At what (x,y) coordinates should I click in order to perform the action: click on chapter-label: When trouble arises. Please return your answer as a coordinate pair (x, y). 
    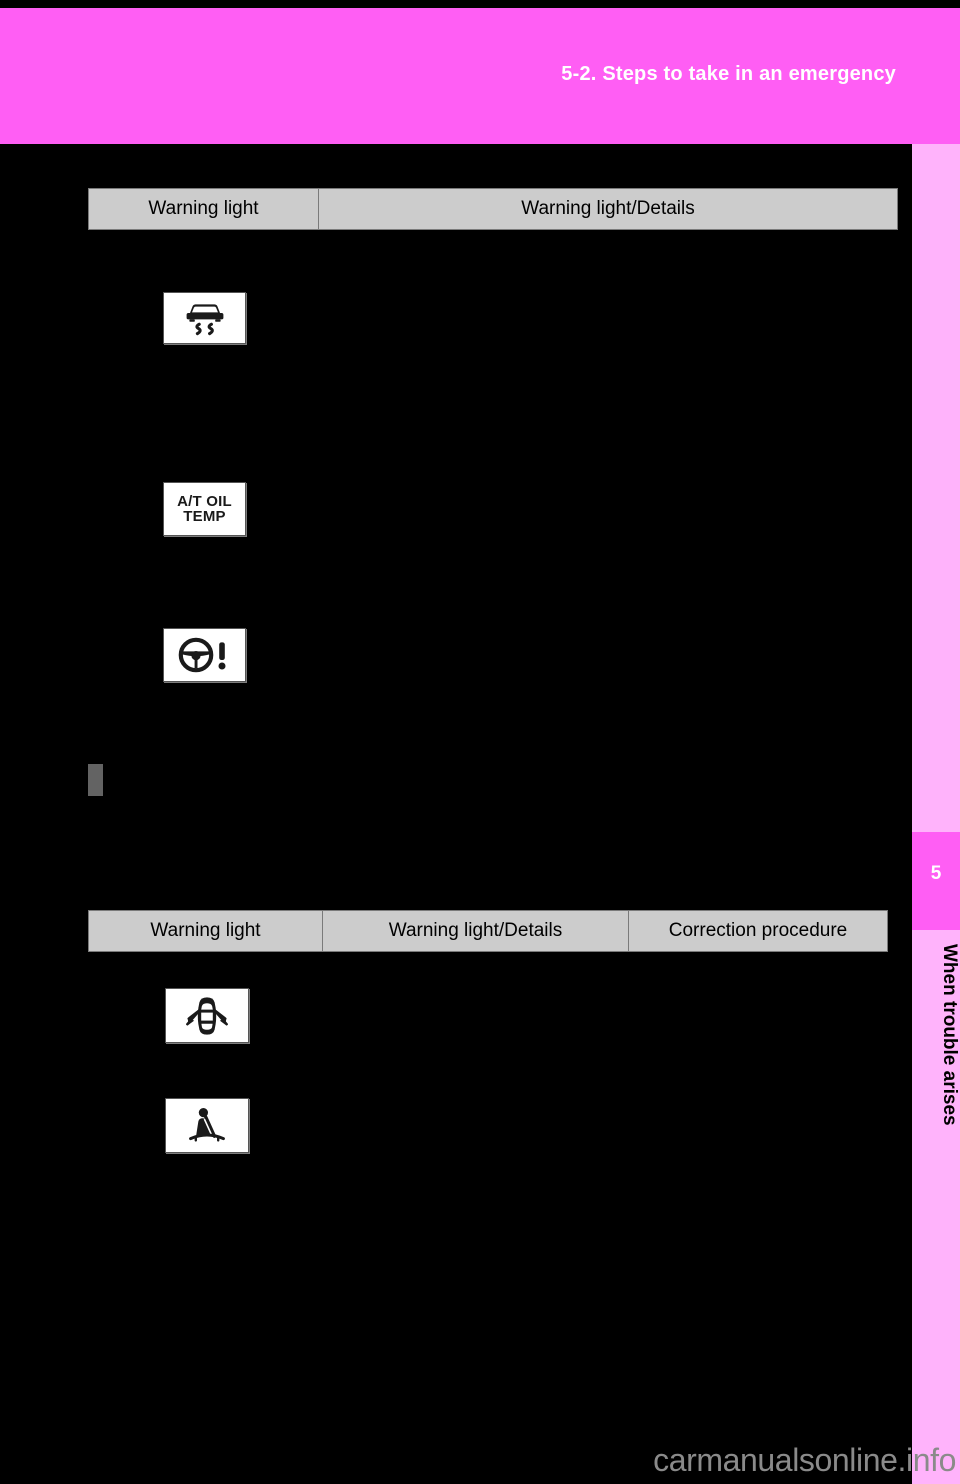
    Looking at the image, I should click on (949, 1035).